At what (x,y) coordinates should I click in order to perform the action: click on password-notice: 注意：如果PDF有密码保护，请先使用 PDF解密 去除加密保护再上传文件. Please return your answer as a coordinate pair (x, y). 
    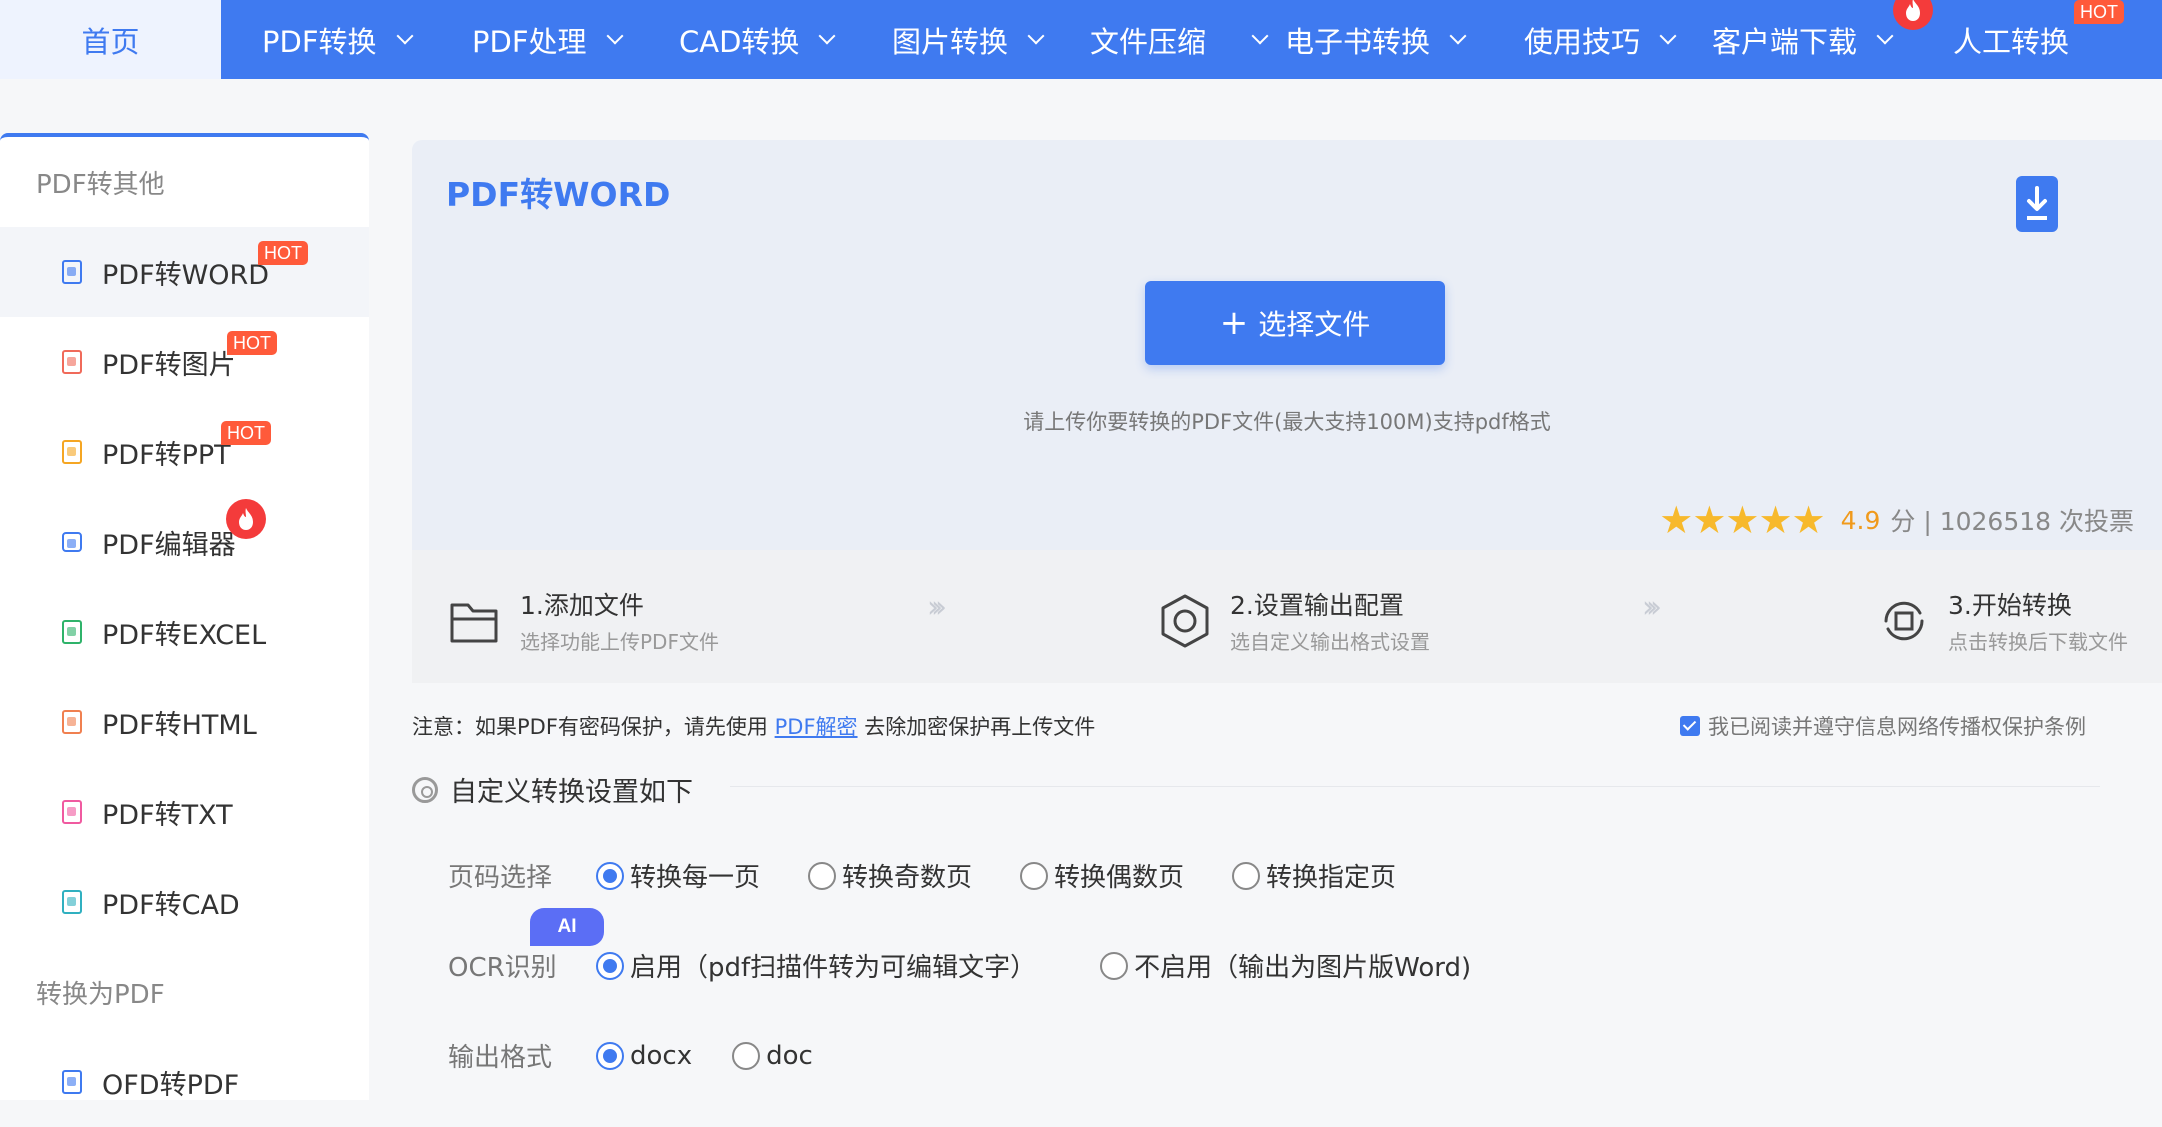
    Looking at the image, I should click on (753, 726).